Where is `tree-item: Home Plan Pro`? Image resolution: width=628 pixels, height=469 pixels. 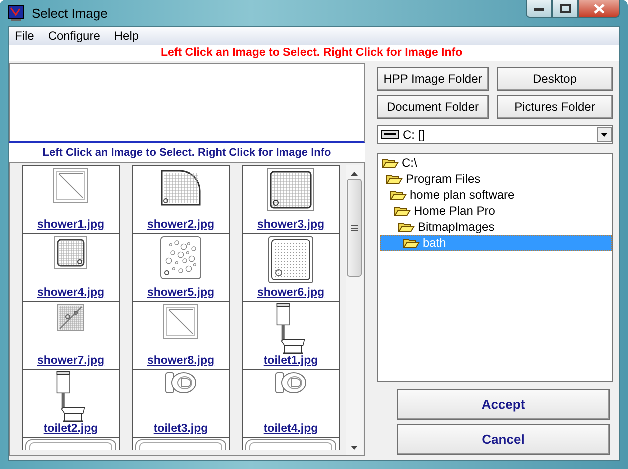 tree-item: Home Plan Pro is located at coordinates (496, 211).